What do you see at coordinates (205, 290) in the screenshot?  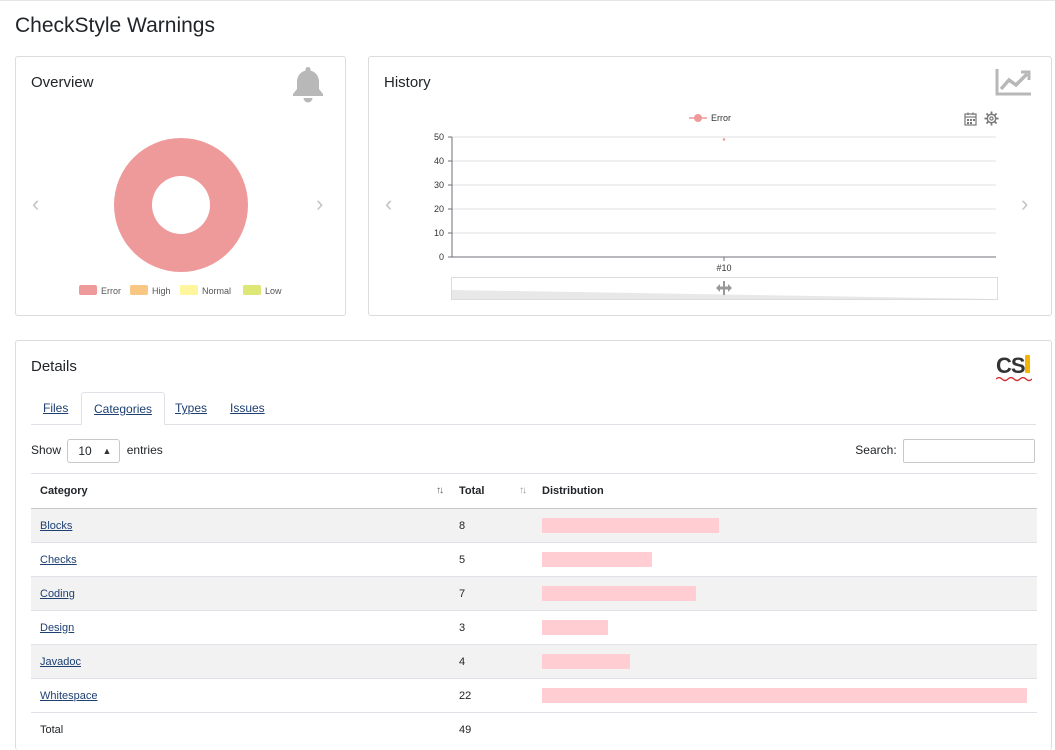 I see `legend-item: Normal` at bounding box center [205, 290].